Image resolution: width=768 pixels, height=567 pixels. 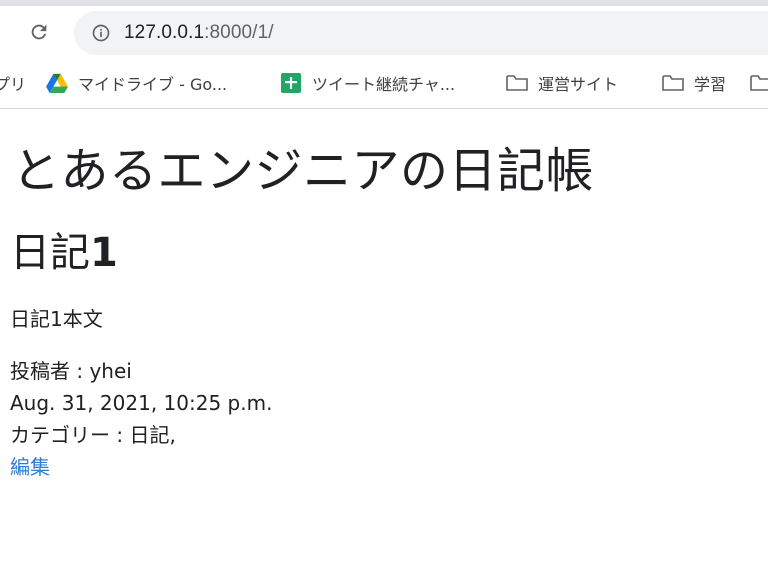 I want to click on url-path: :8000/1/, so click(x=239, y=32).